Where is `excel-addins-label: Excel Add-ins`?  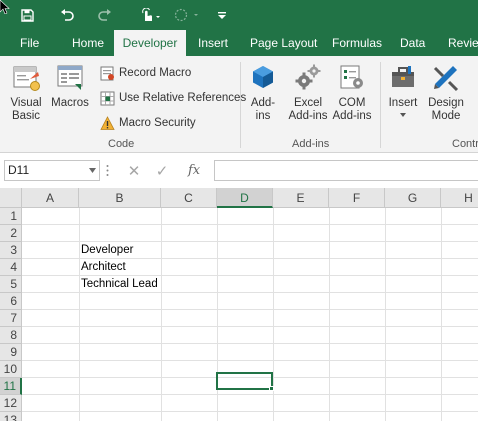
excel-addins-label: Excel Add-ins is located at coordinates (308, 109).